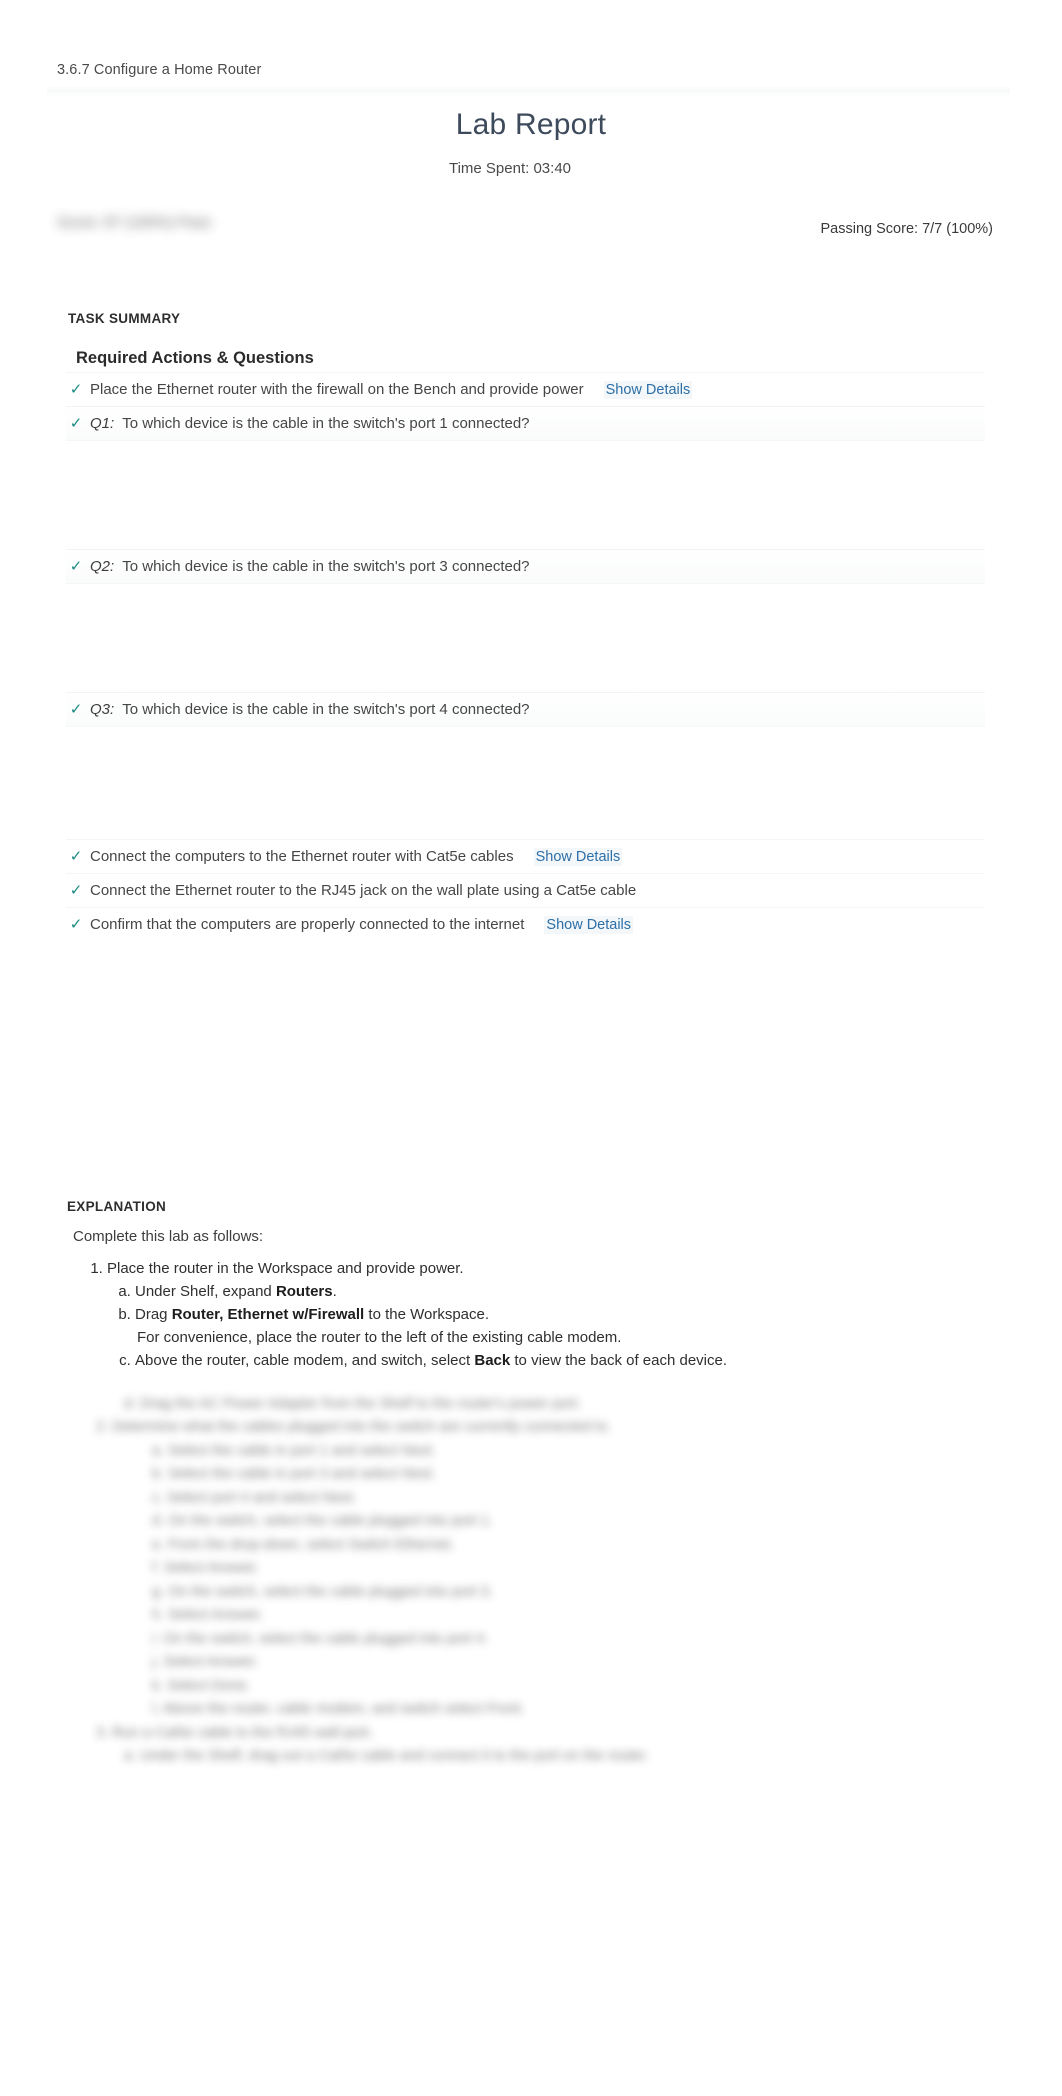 Image resolution: width=1062 pixels, height=2096 pixels. What do you see at coordinates (159, 70) in the screenshot?
I see `breadcrumb: 3.6.7 Configure a Home Router` at bounding box center [159, 70].